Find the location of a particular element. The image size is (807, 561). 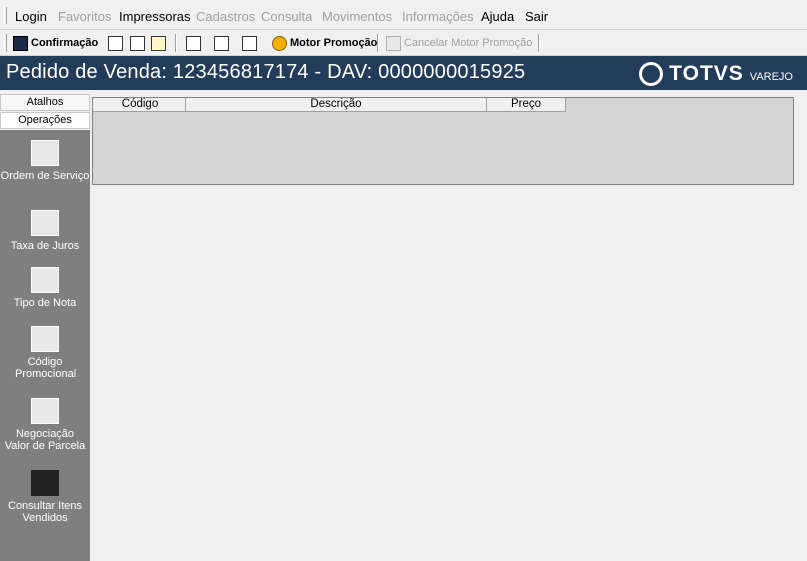

nav-ordem-servico-label: Ordem de Serviço is located at coordinates (45, 176).